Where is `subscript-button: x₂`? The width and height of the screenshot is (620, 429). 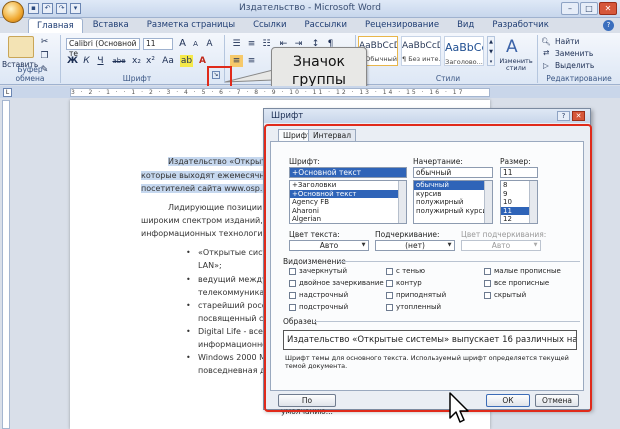 subscript-button: x₂ is located at coordinates (136, 61).